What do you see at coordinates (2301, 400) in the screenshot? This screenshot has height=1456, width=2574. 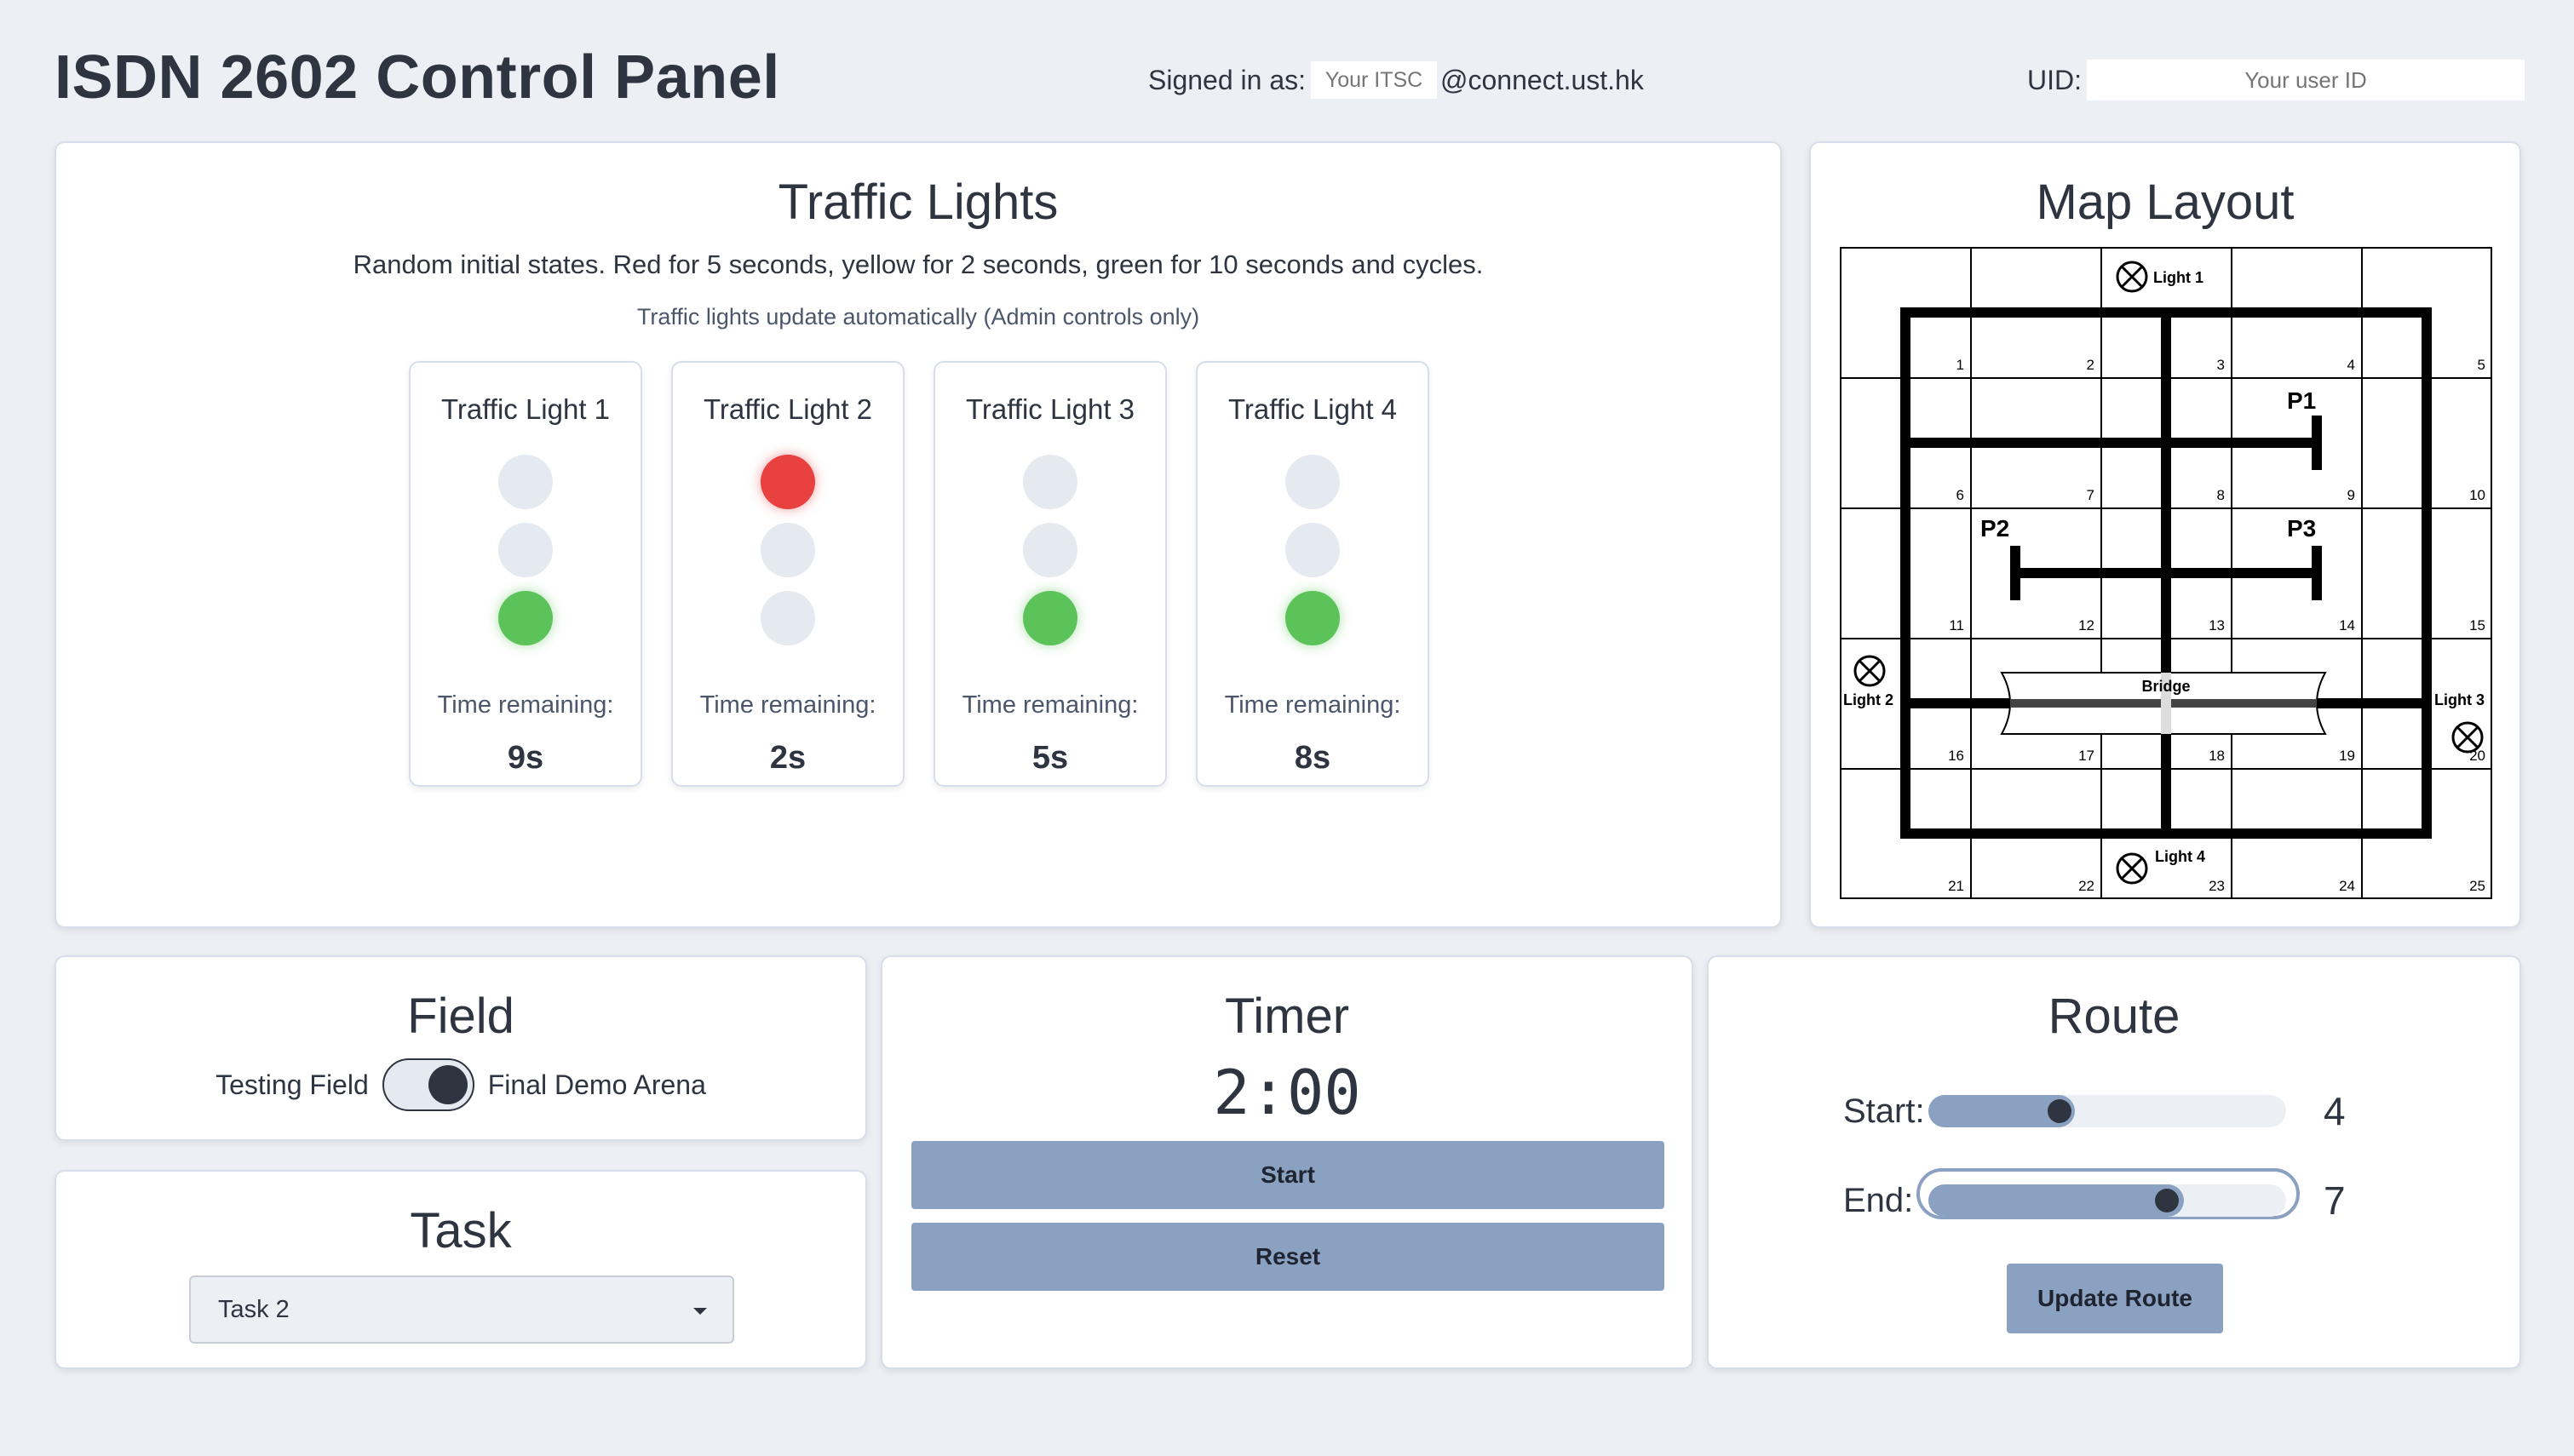 I see `p1-label: P1` at bounding box center [2301, 400].